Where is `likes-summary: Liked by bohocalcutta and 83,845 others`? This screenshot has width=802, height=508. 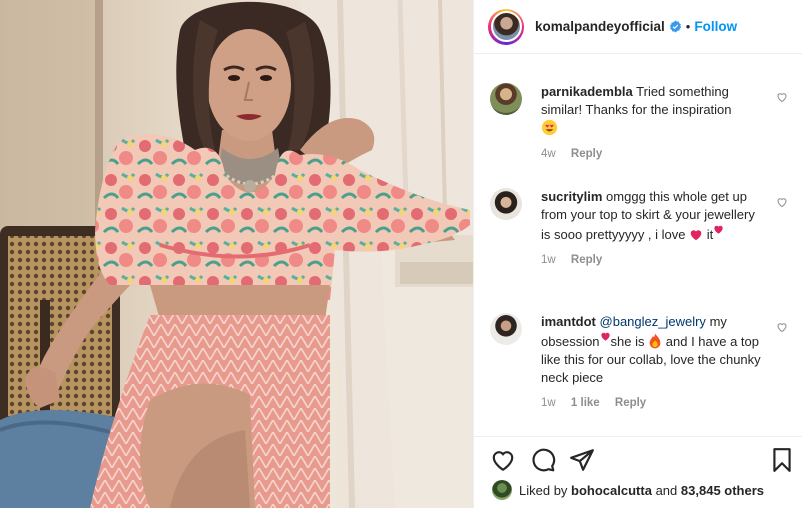 likes-summary: Liked by bohocalcutta and 83,845 others is located at coordinates (628, 490).